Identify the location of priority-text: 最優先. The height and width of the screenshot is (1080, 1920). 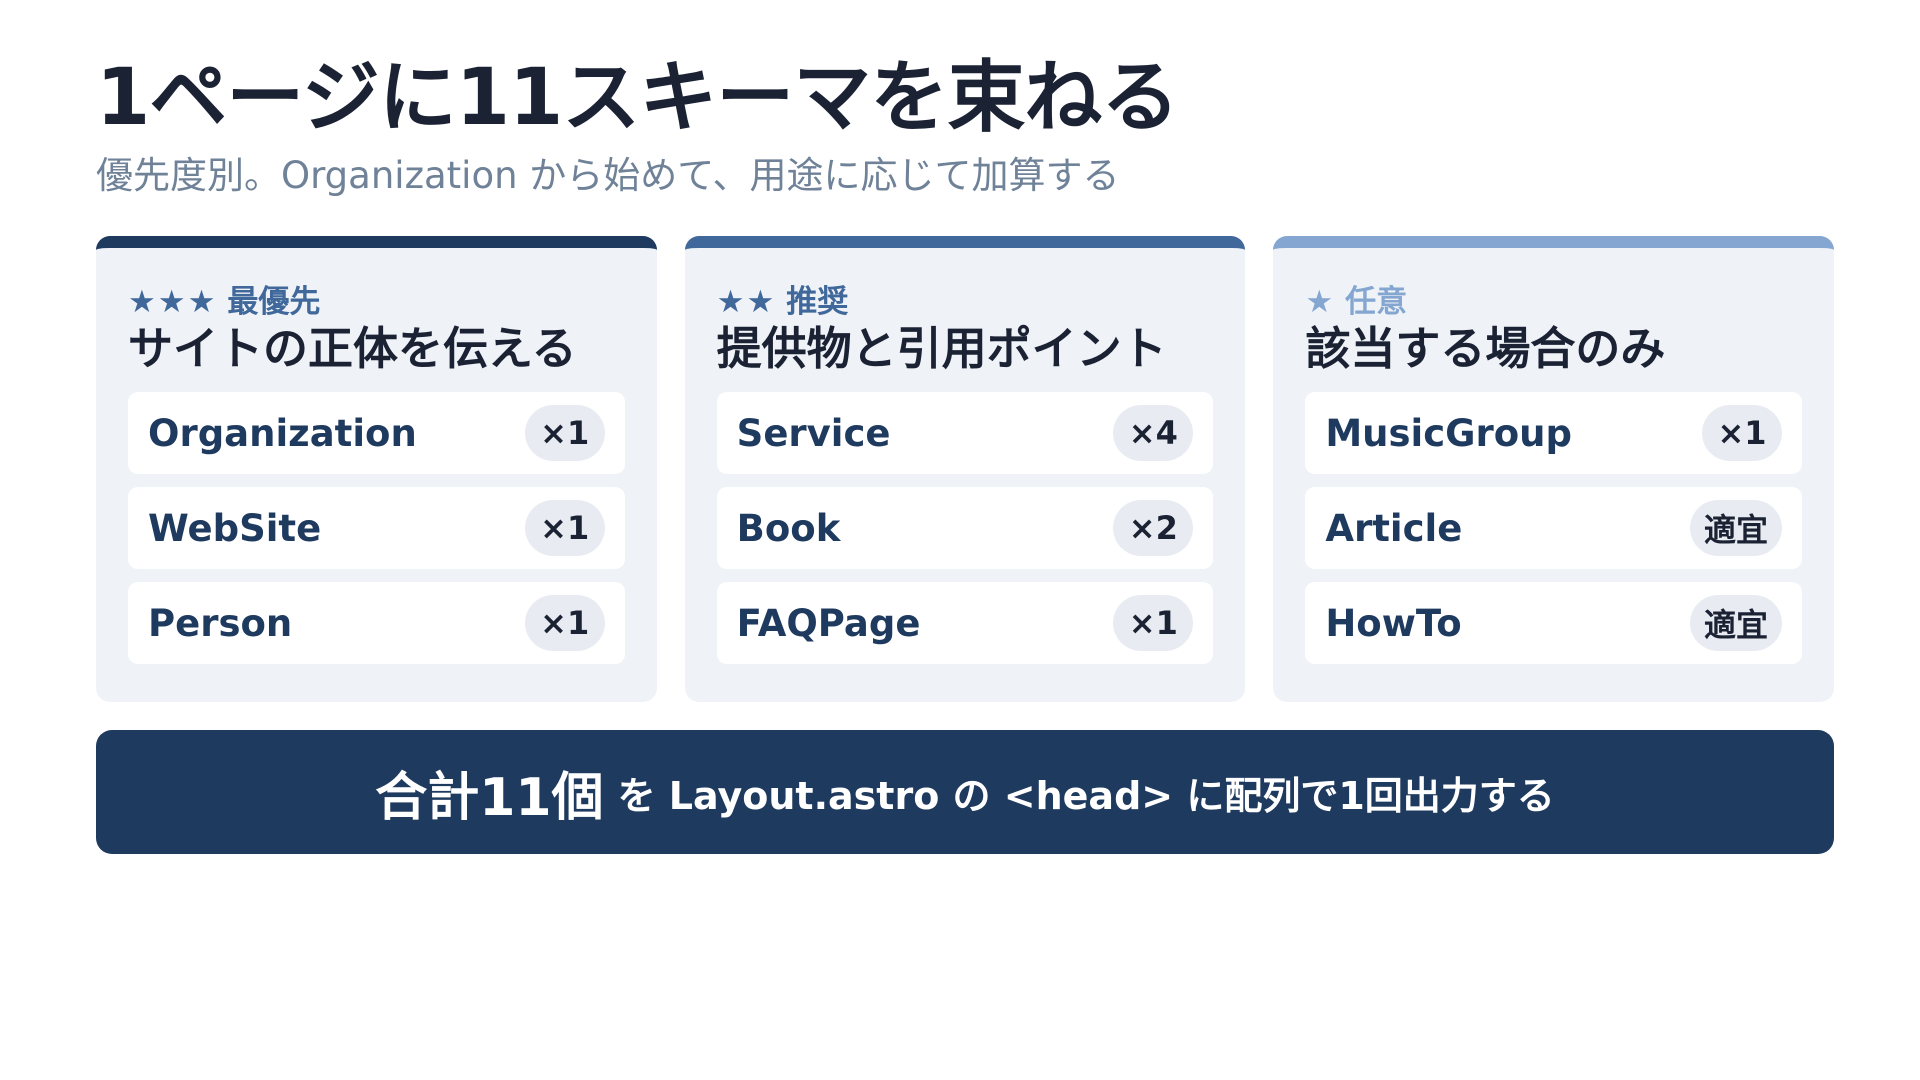
(274, 302).